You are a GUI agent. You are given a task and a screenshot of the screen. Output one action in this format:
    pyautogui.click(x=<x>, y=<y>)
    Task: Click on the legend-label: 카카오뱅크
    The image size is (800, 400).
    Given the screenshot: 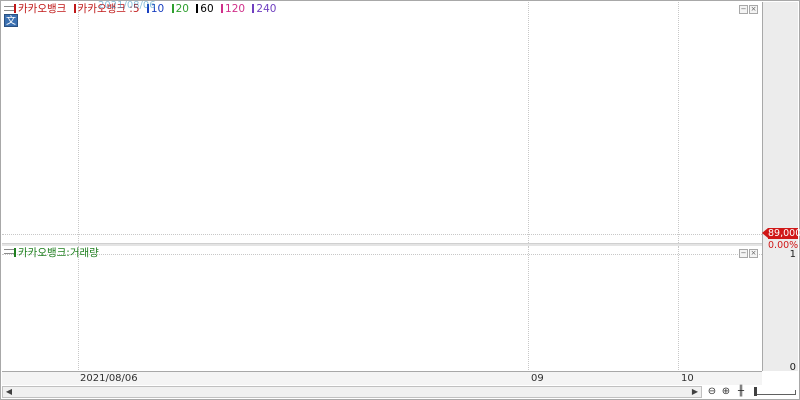 What is the action you would take?
    pyautogui.click(x=42, y=9)
    